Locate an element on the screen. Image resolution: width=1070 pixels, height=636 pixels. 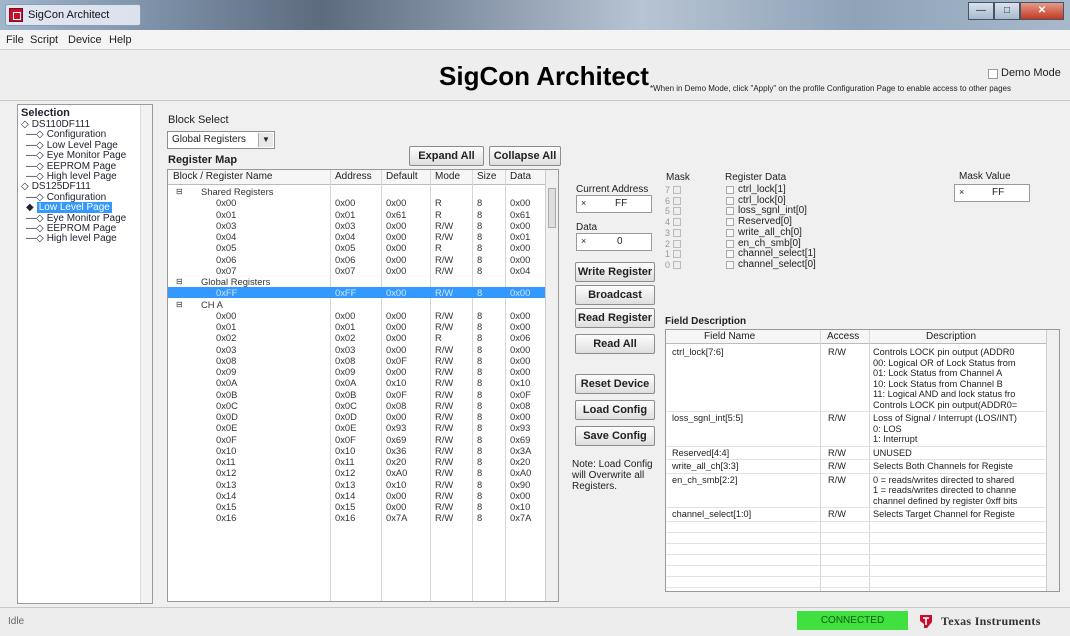
write-register-button: Write Register is located at coordinates (615, 272).